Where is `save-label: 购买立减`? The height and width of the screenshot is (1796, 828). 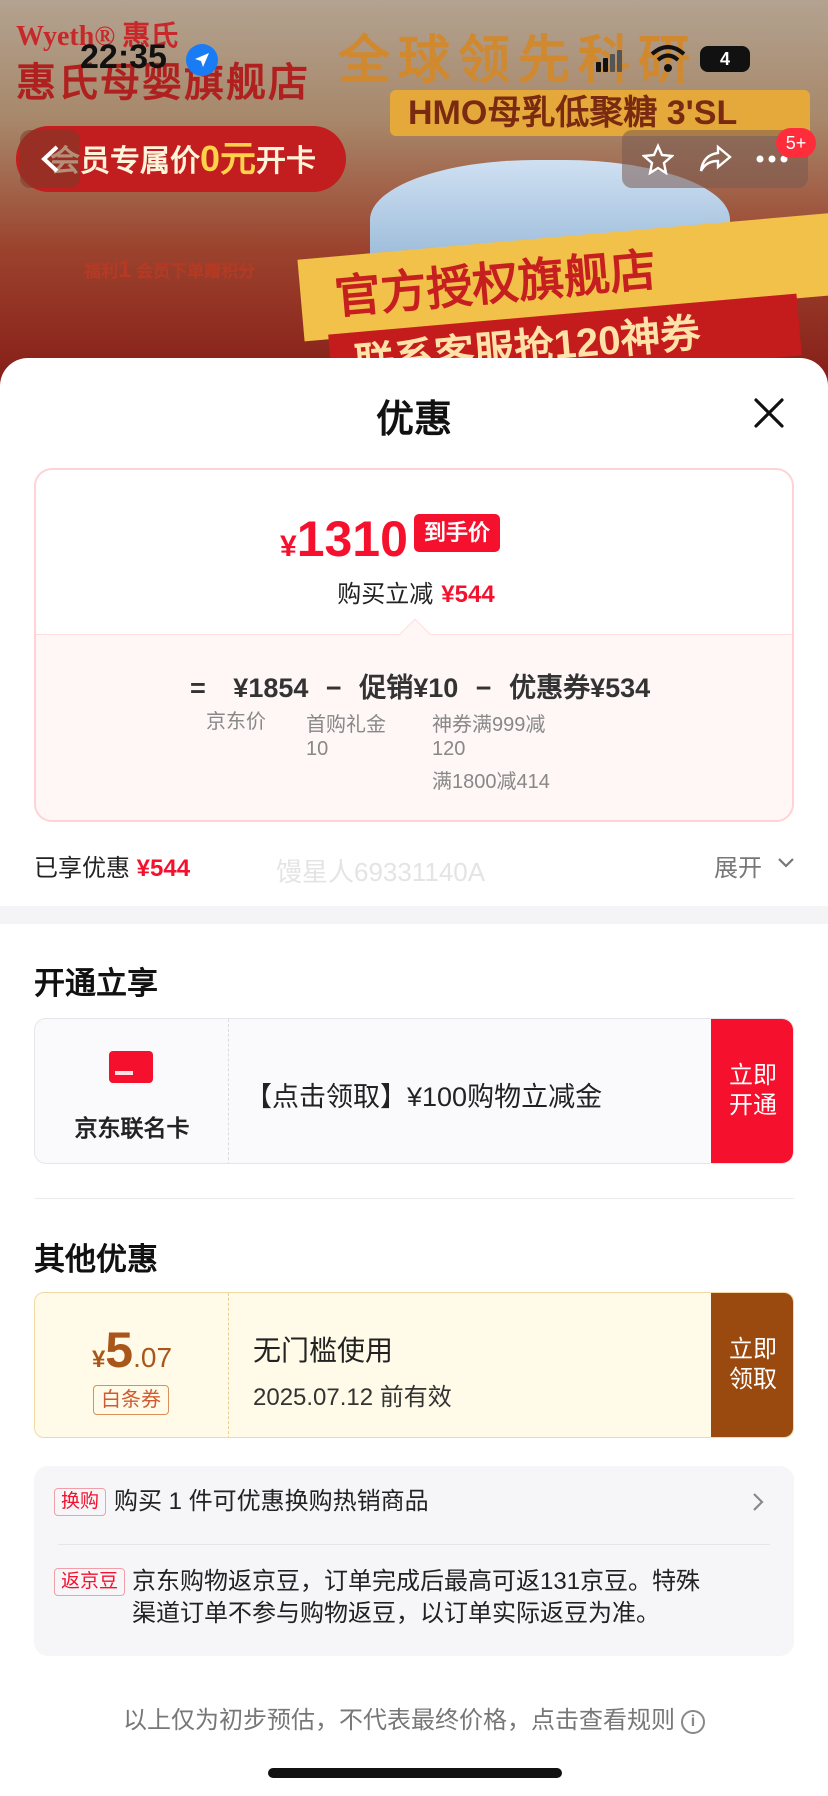 save-label: 购买立减 is located at coordinates (385, 594).